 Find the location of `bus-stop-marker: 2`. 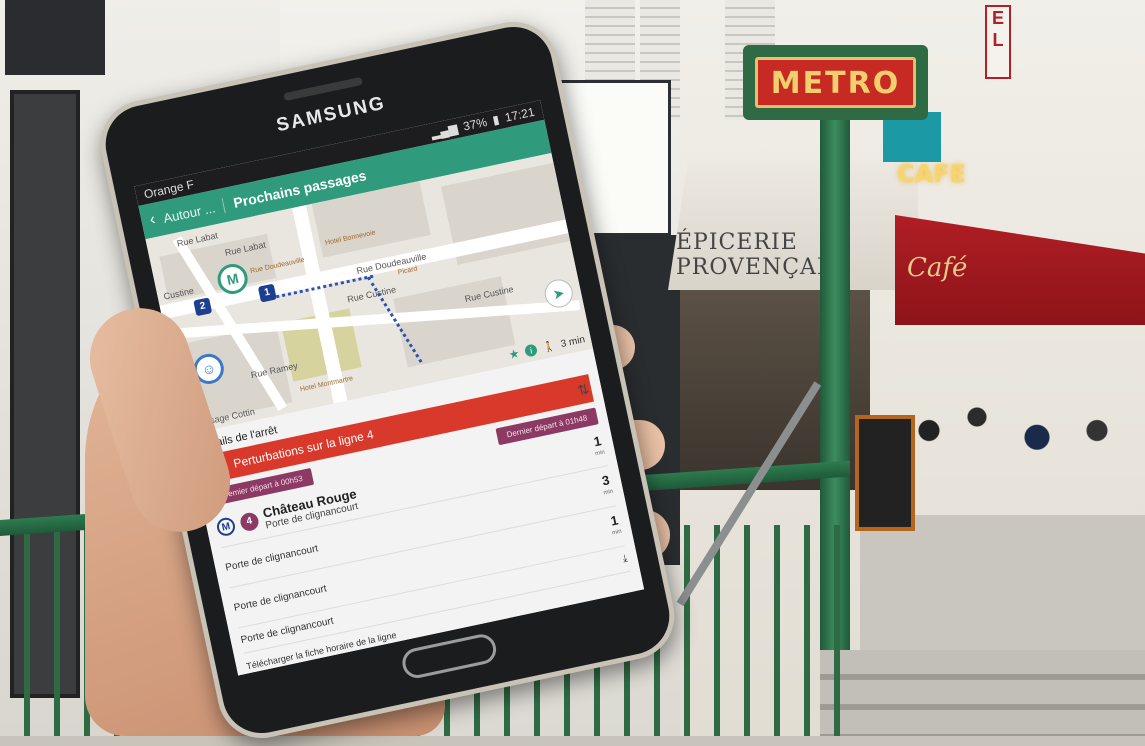

bus-stop-marker: 2 is located at coordinates (203, 307).